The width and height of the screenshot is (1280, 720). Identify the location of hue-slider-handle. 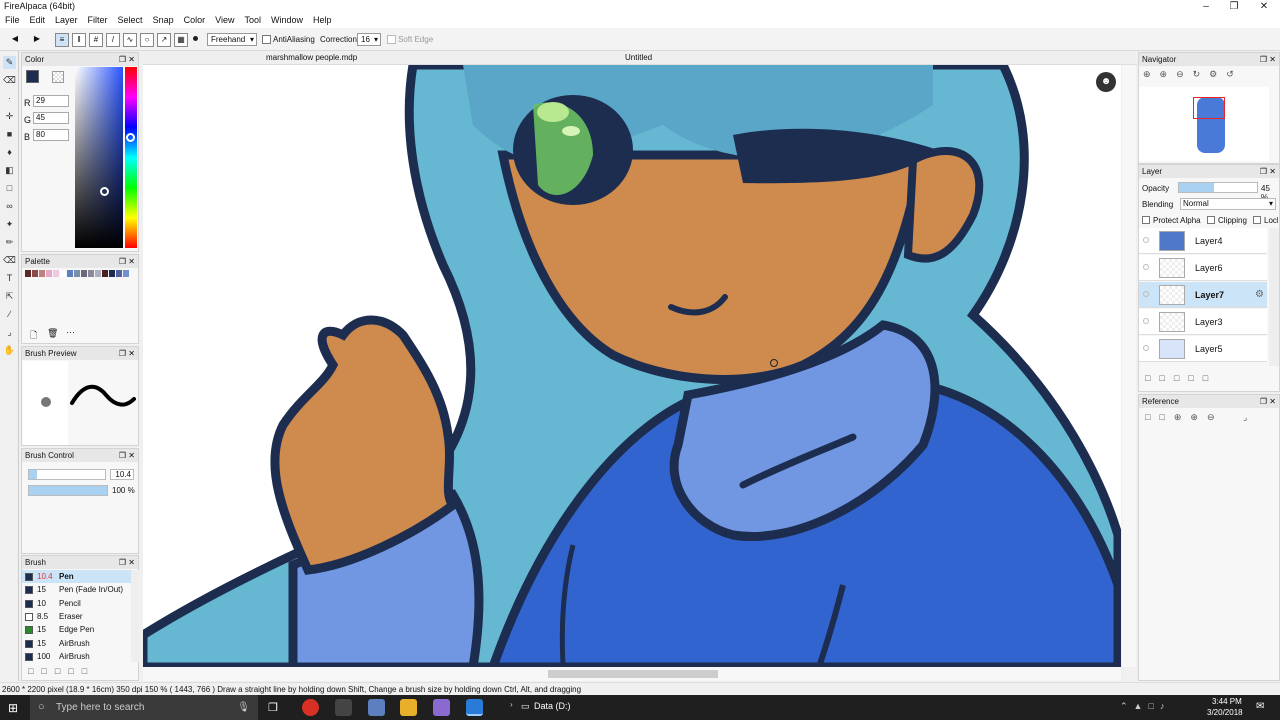
(130, 137).